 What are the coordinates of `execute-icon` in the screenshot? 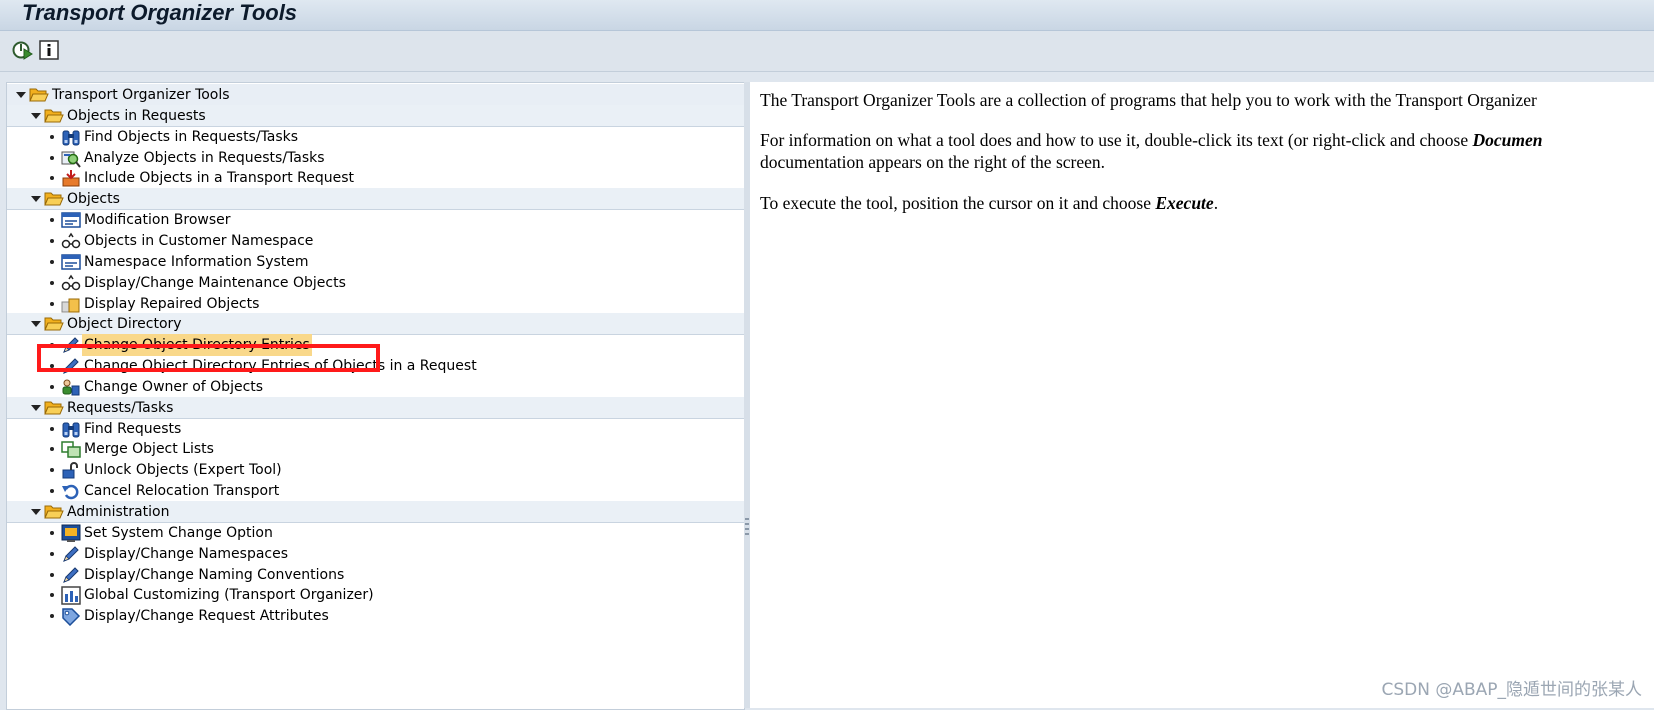 It's located at (22, 50).